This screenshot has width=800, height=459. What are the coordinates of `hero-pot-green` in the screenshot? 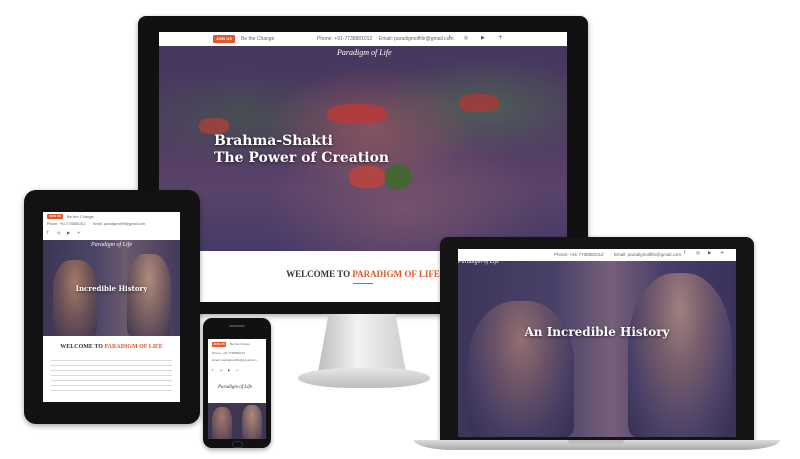 It's located at (398, 177).